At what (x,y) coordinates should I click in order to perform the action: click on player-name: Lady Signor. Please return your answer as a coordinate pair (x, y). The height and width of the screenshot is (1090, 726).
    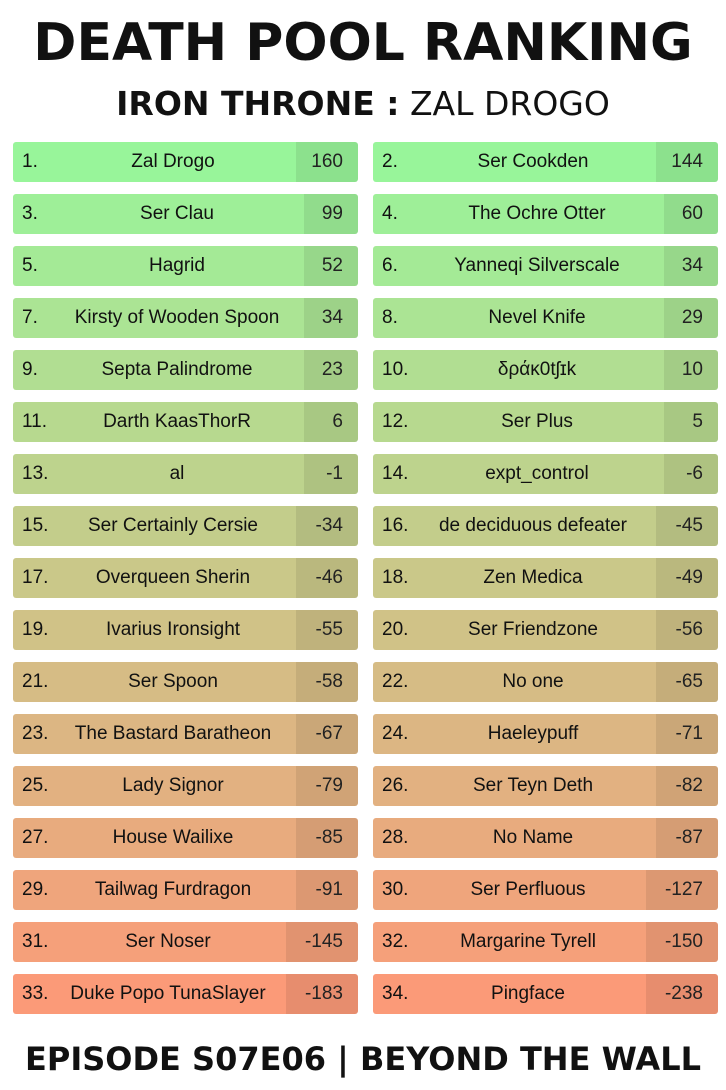
    Looking at the image, I should click on (173, 785).